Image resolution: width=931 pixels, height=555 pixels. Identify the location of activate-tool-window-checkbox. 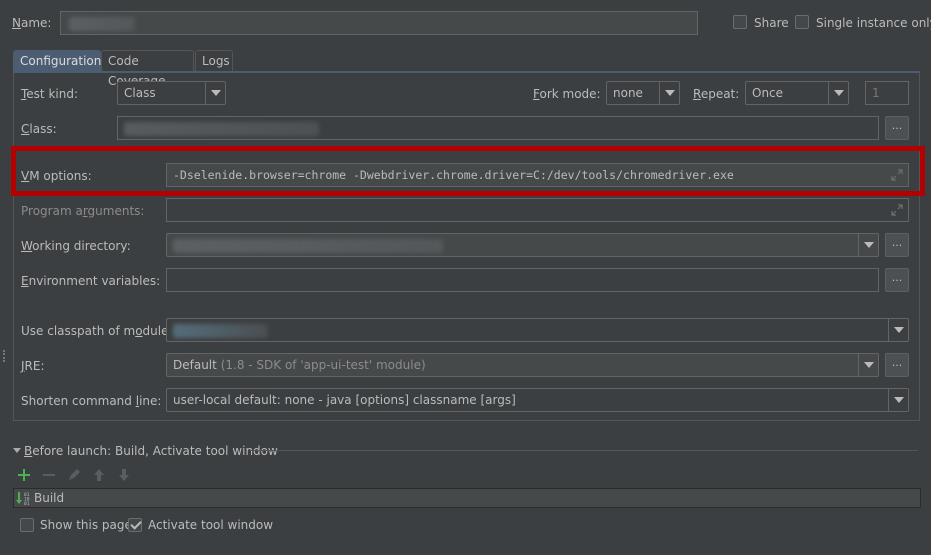
(135, 525).